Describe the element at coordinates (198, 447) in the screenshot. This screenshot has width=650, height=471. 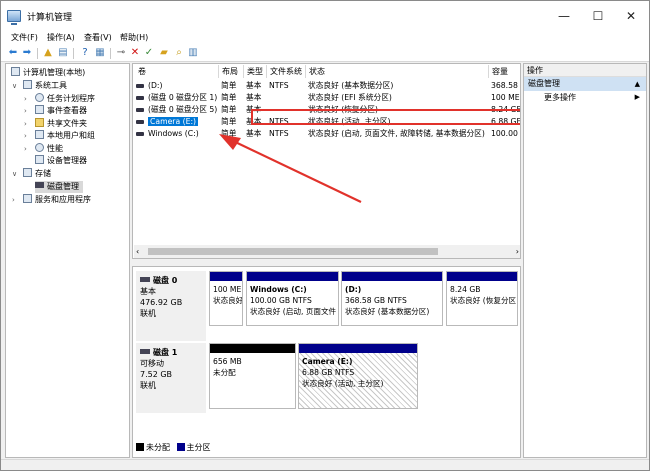
I see `legend-label: 主分区` at that location.